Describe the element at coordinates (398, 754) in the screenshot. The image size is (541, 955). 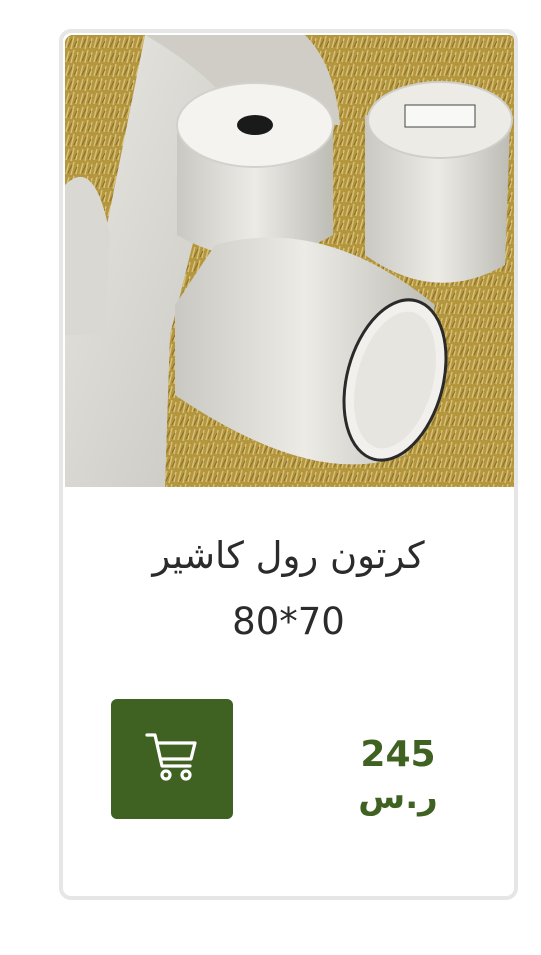
I see `price-value: 245` at that location.